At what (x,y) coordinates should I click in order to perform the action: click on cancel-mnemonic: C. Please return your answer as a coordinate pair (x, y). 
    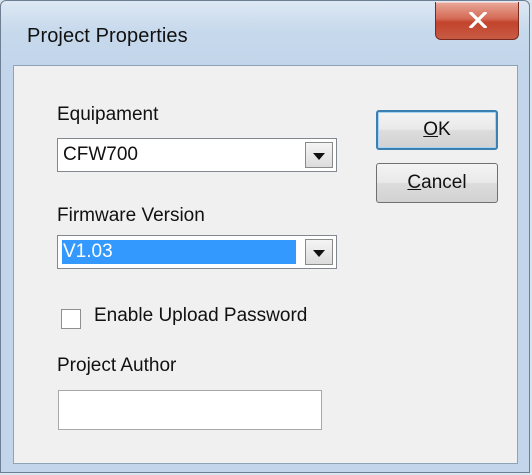
    Looking at the image, I should click on (414, 182).